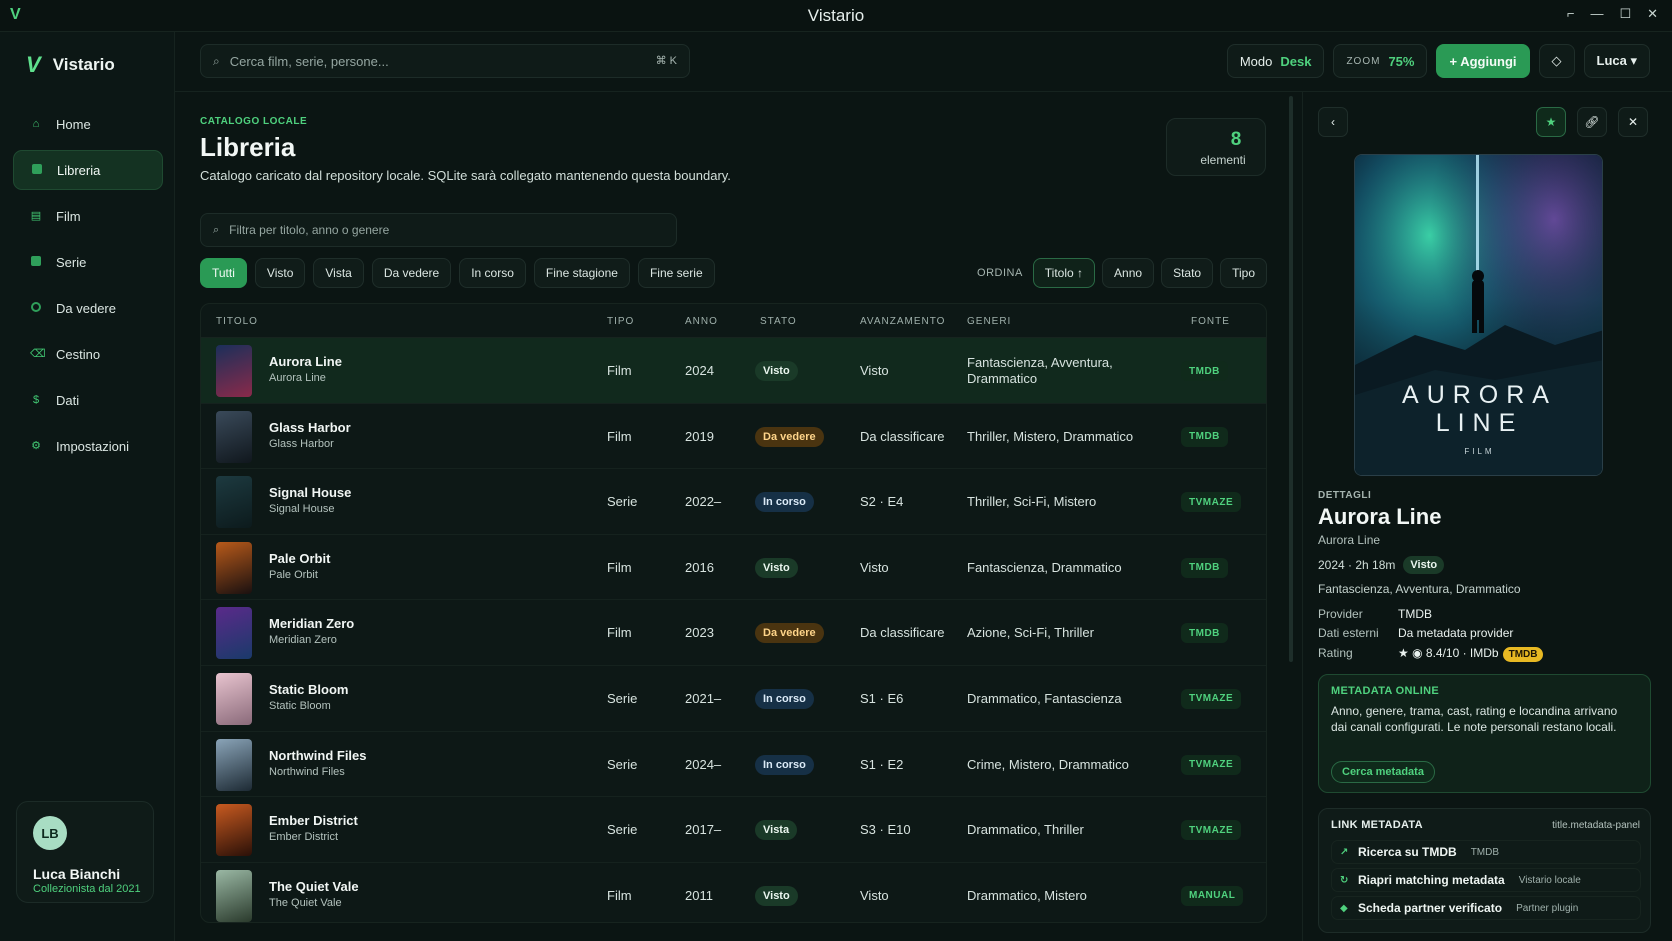 Image resolution: width=1672 pixels, height=941 pixels. I want to click on sidebar-item-cestino: ⌫ Cestino, so click(88, 354).